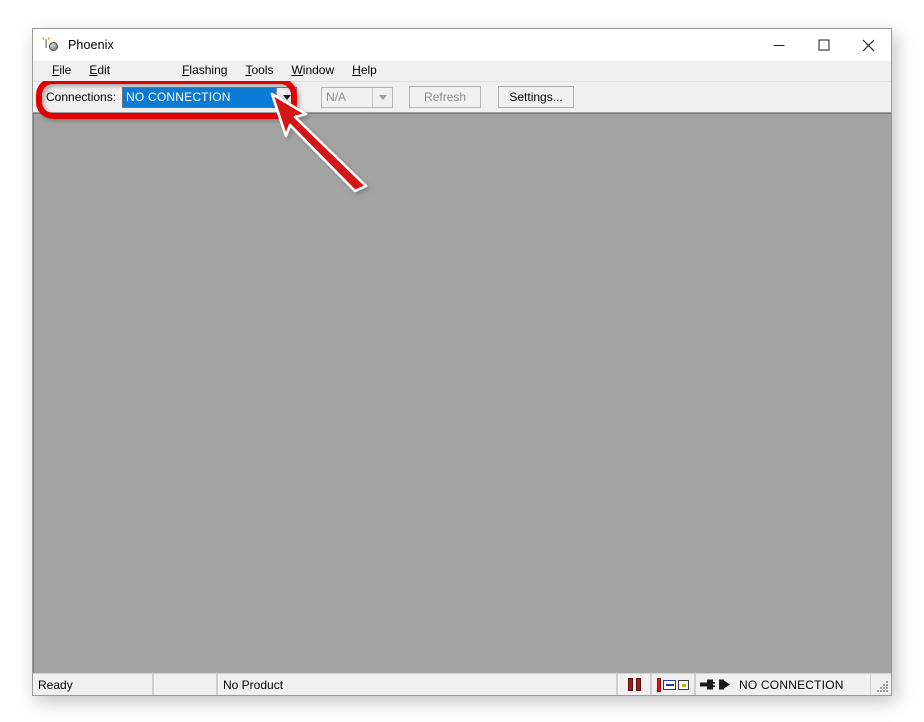 The height and width of the screenshot is (722, 924). What do you see at coordinates (93, 684) in the screenshot?
I see `status-ready-pane: Ready` at bounding box center [93, 684].